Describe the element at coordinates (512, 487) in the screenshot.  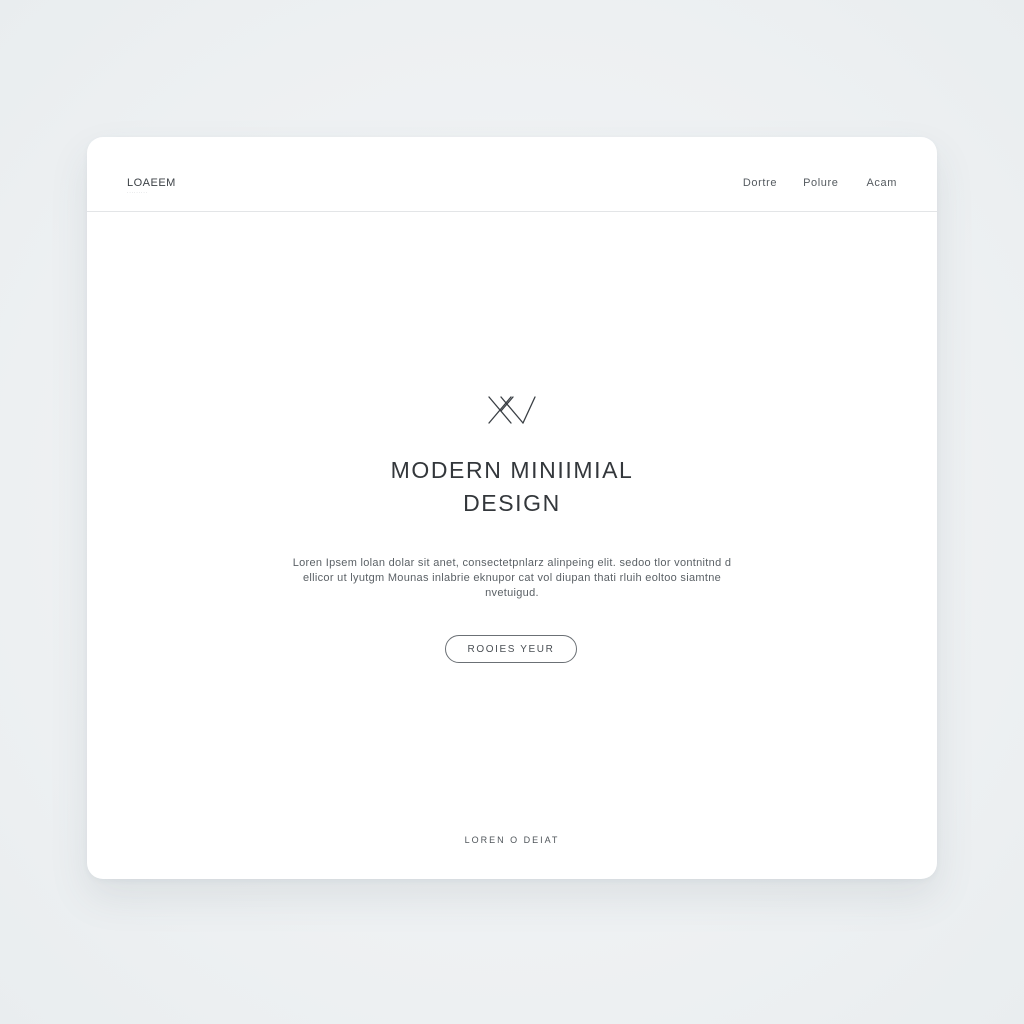
I see `hero-title: MODERN MINIIMIAL DESIGN` at that location.